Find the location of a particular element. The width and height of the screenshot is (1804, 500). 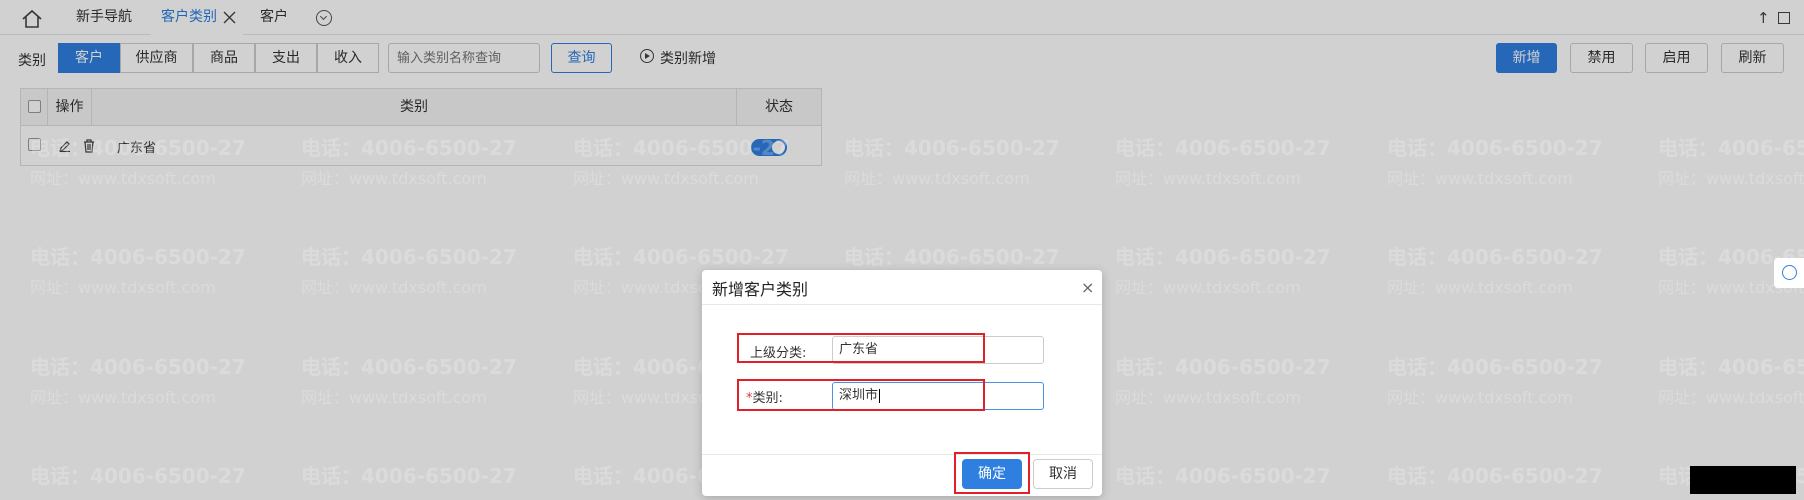

add-customer-category-dialog: 新增客户类别 × 上级分类: 广东省 *类别: 深圳市 确定 取消 is located at coordinates (902, 383).